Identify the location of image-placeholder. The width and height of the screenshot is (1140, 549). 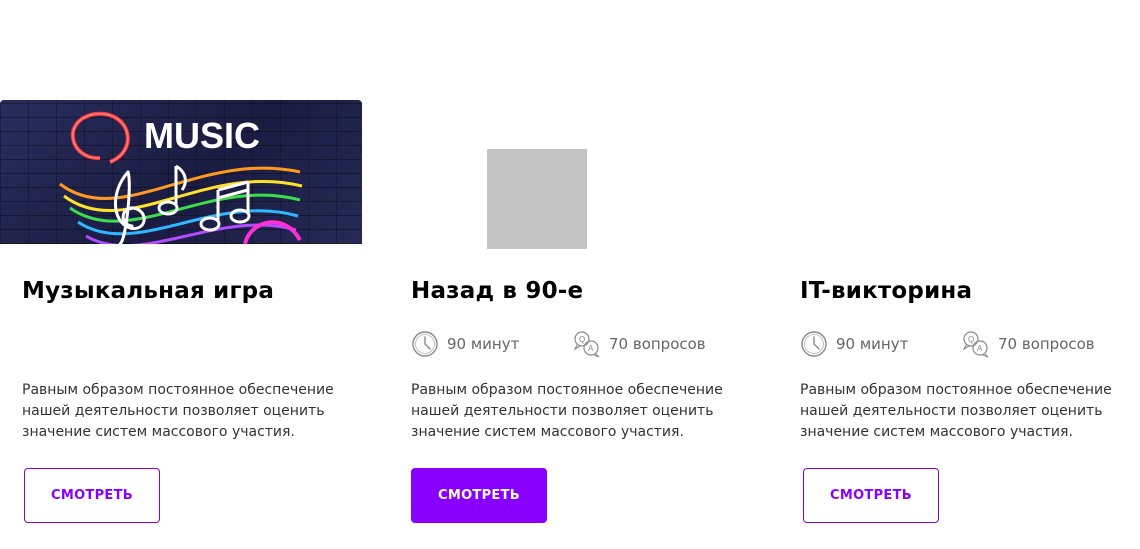
(537, 199).